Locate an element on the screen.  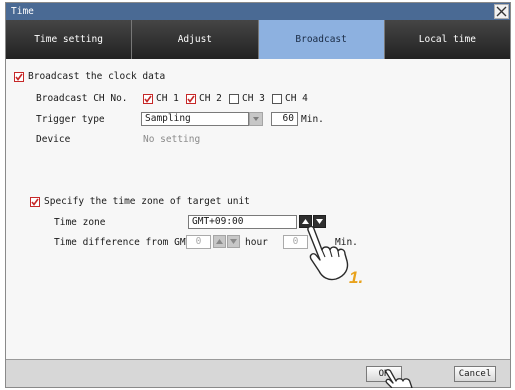
timezone-enable-label: Specify the time zone of target unit is located at coordinates (147, 201).